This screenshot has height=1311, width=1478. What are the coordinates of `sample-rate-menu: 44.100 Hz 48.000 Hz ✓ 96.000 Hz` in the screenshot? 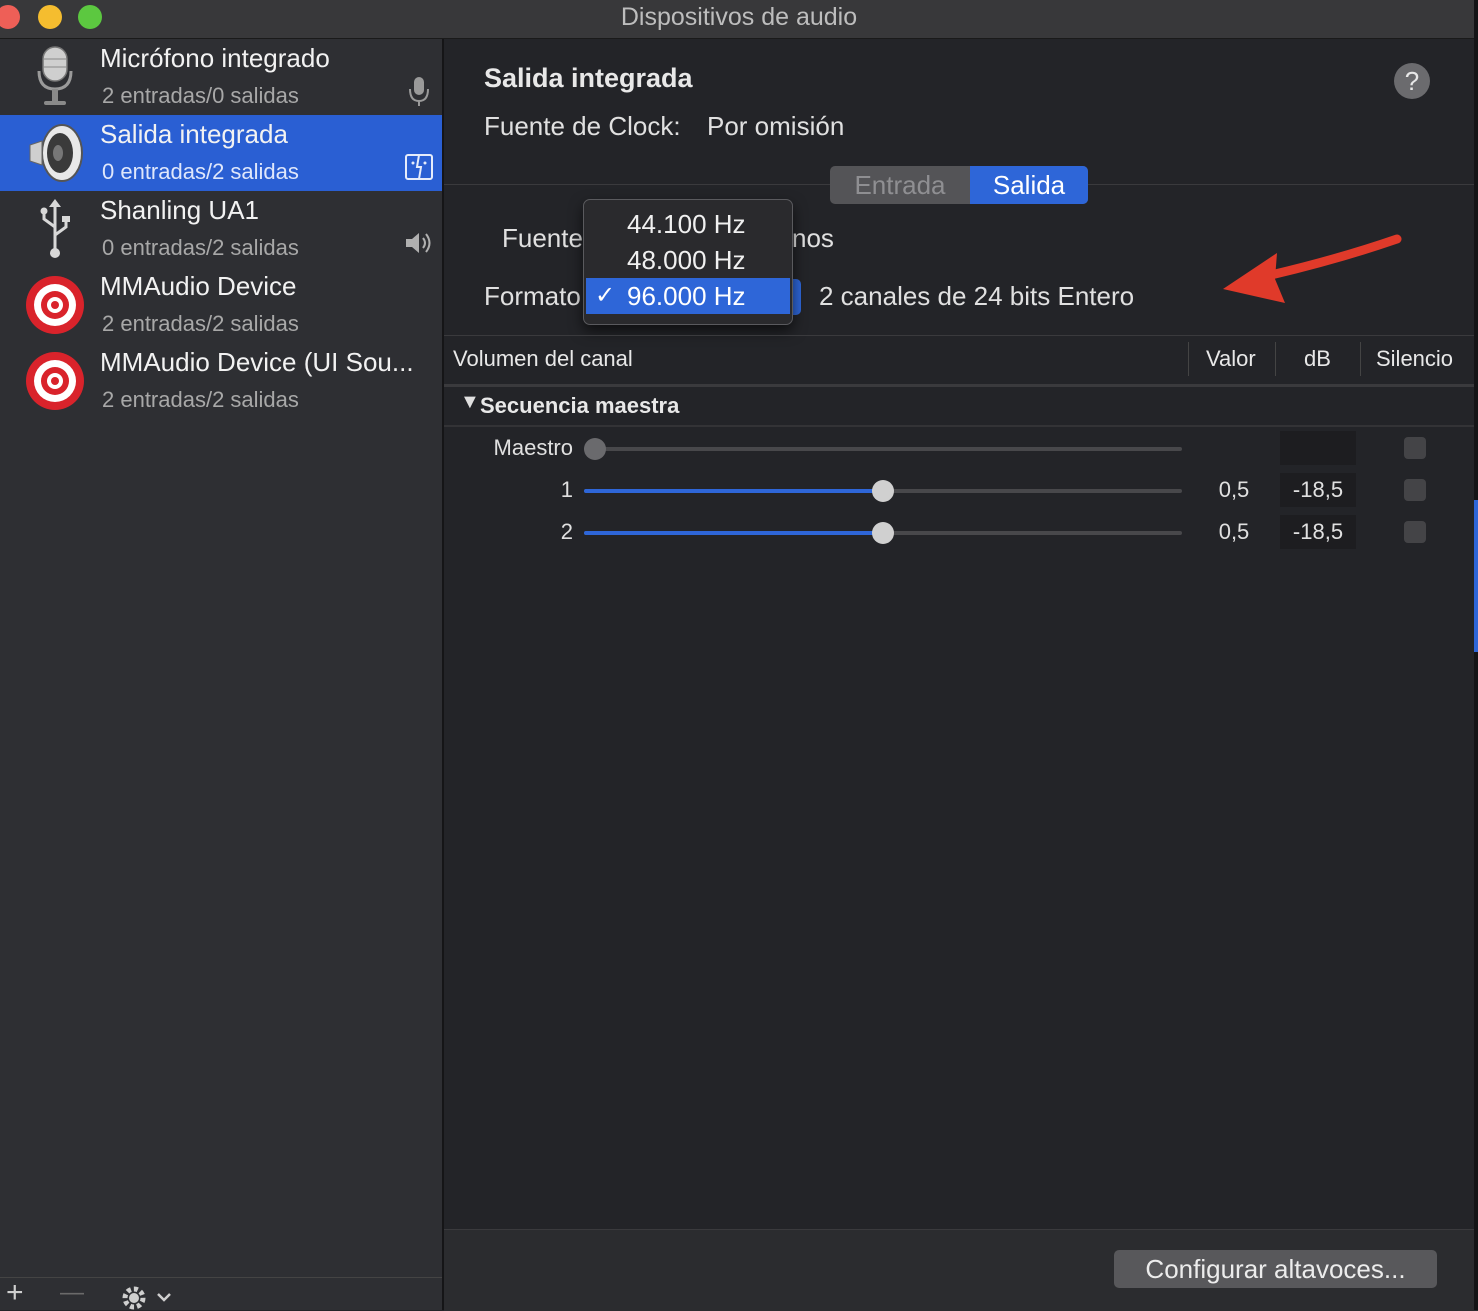 It's located at (688, 262).